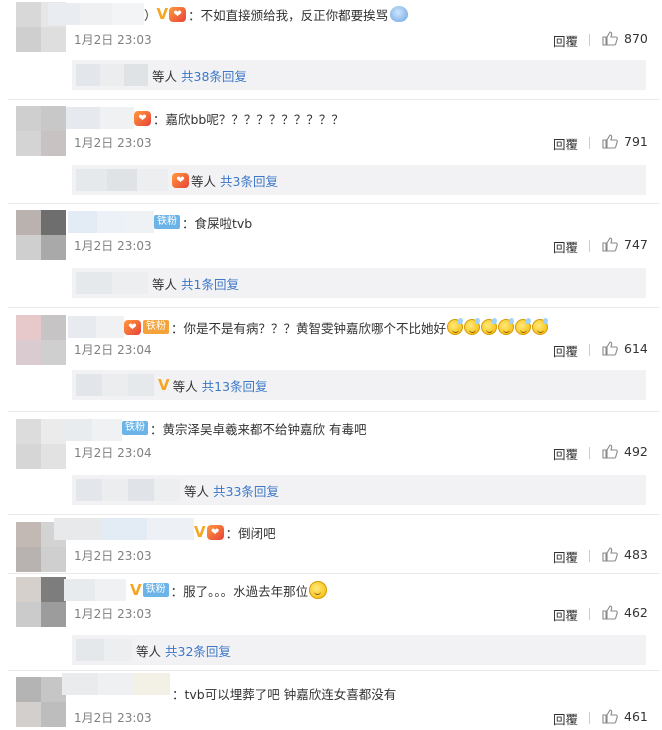 The image size is (662, 730). Describe the element at coordinates (636, 716) in the screenshot. I see `like-count: 461` at that location.